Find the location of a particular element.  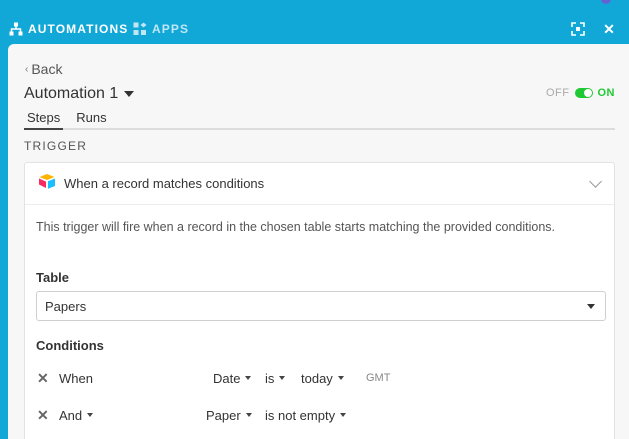

status-dot is located at coordinates (606, 2).